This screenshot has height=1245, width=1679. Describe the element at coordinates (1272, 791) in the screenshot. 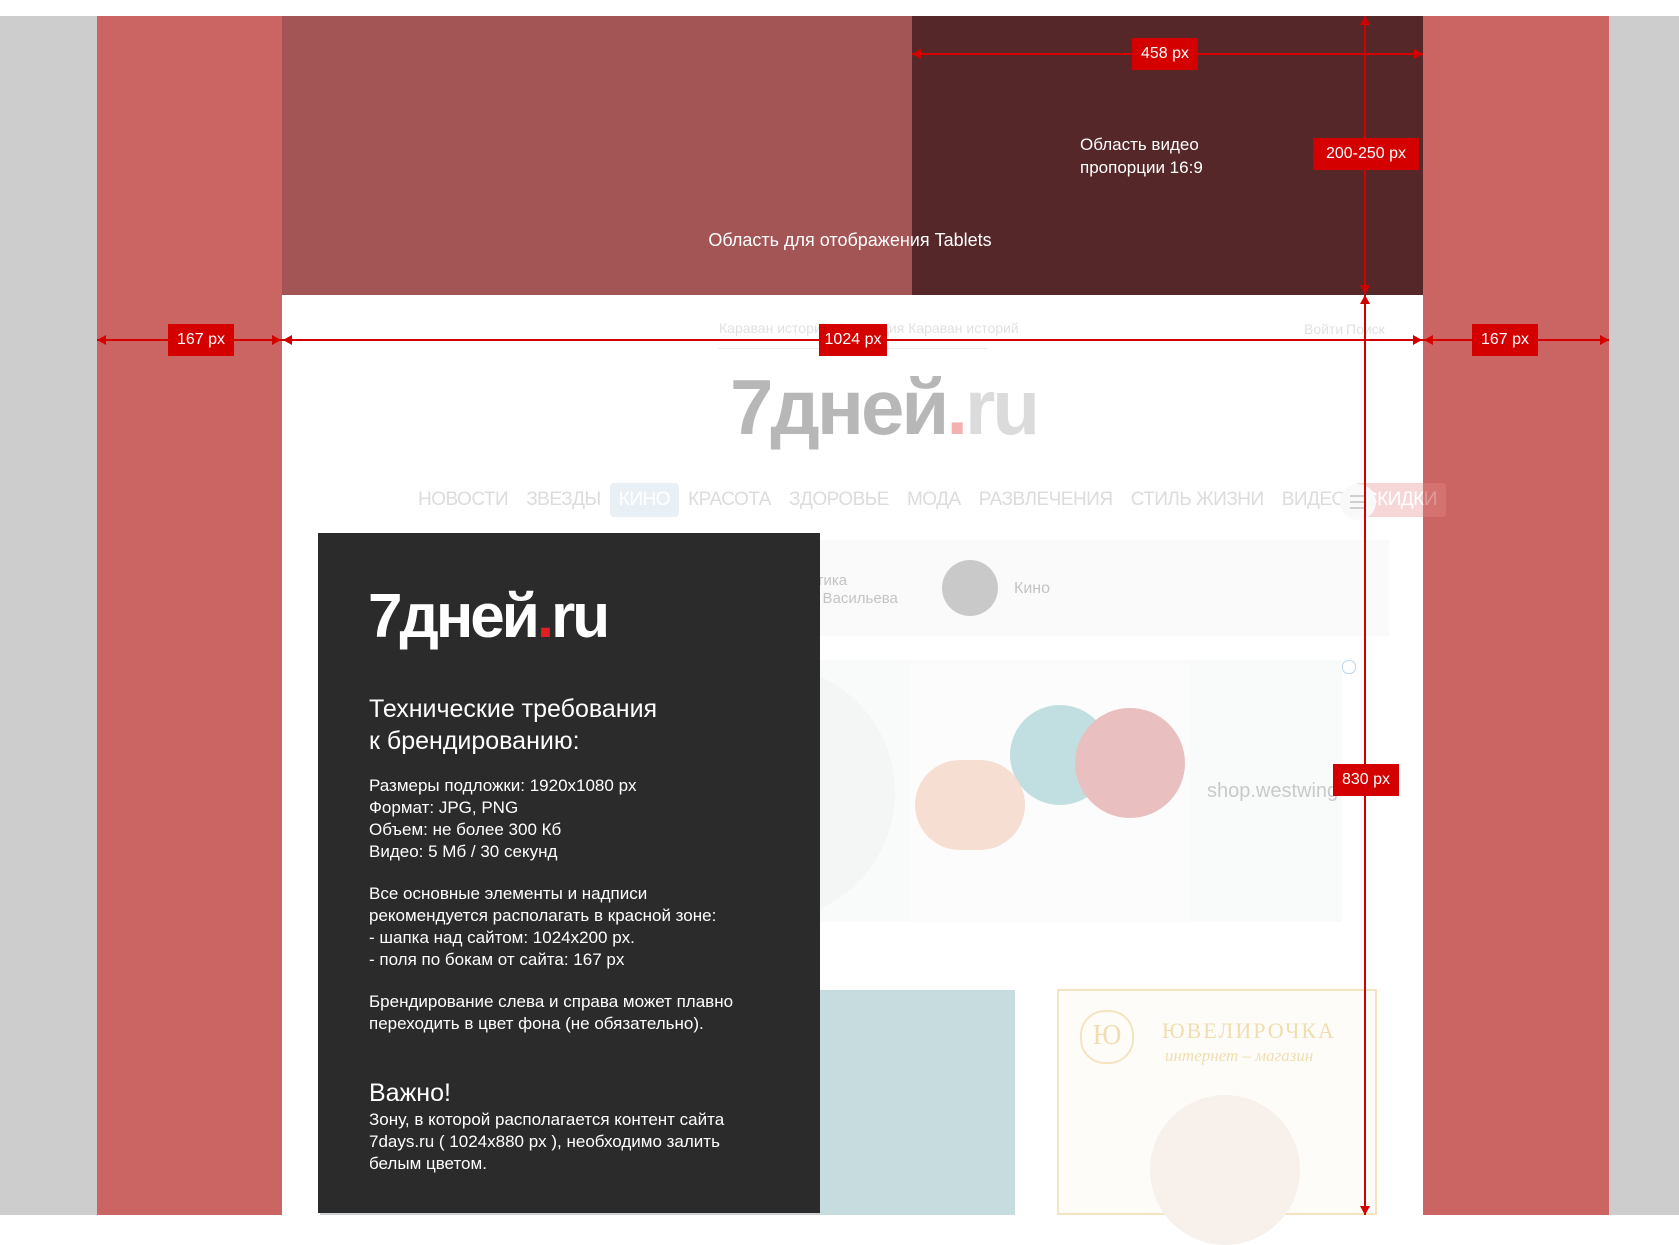

I see `ad-shop-text: shop.westwing` at that location.